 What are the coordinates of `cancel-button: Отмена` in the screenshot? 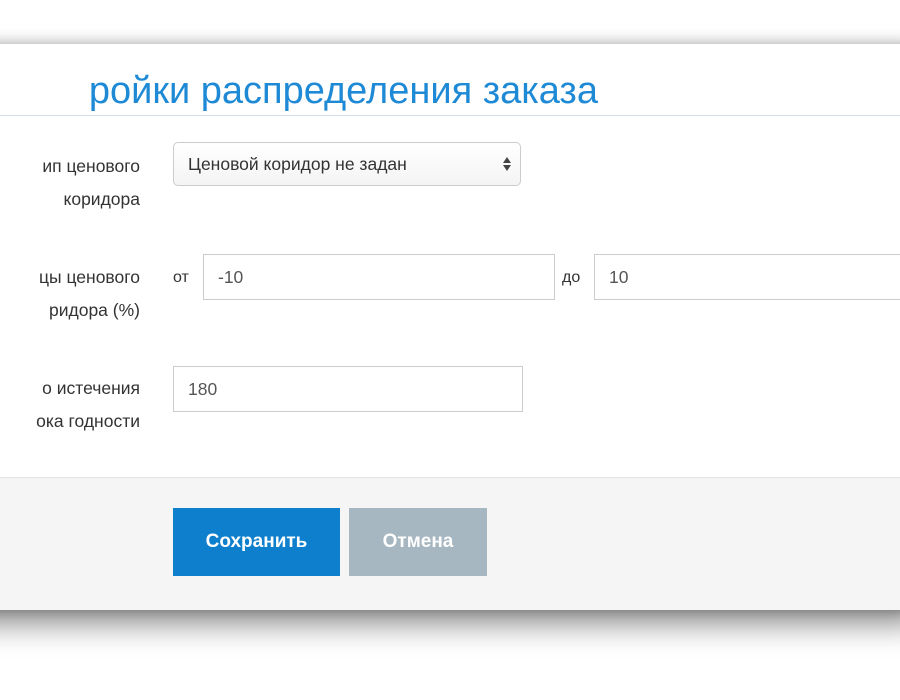 It's located at (418, 542).